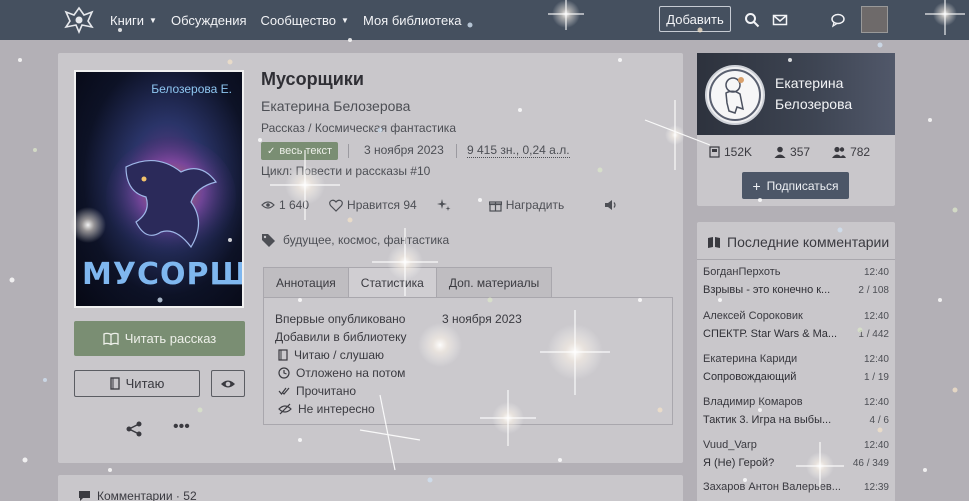  What do you see at coordinates (778, 316) in the screenshot?
I see `comment-author: Алексей Сороковик` at bounding box center [778, 316].